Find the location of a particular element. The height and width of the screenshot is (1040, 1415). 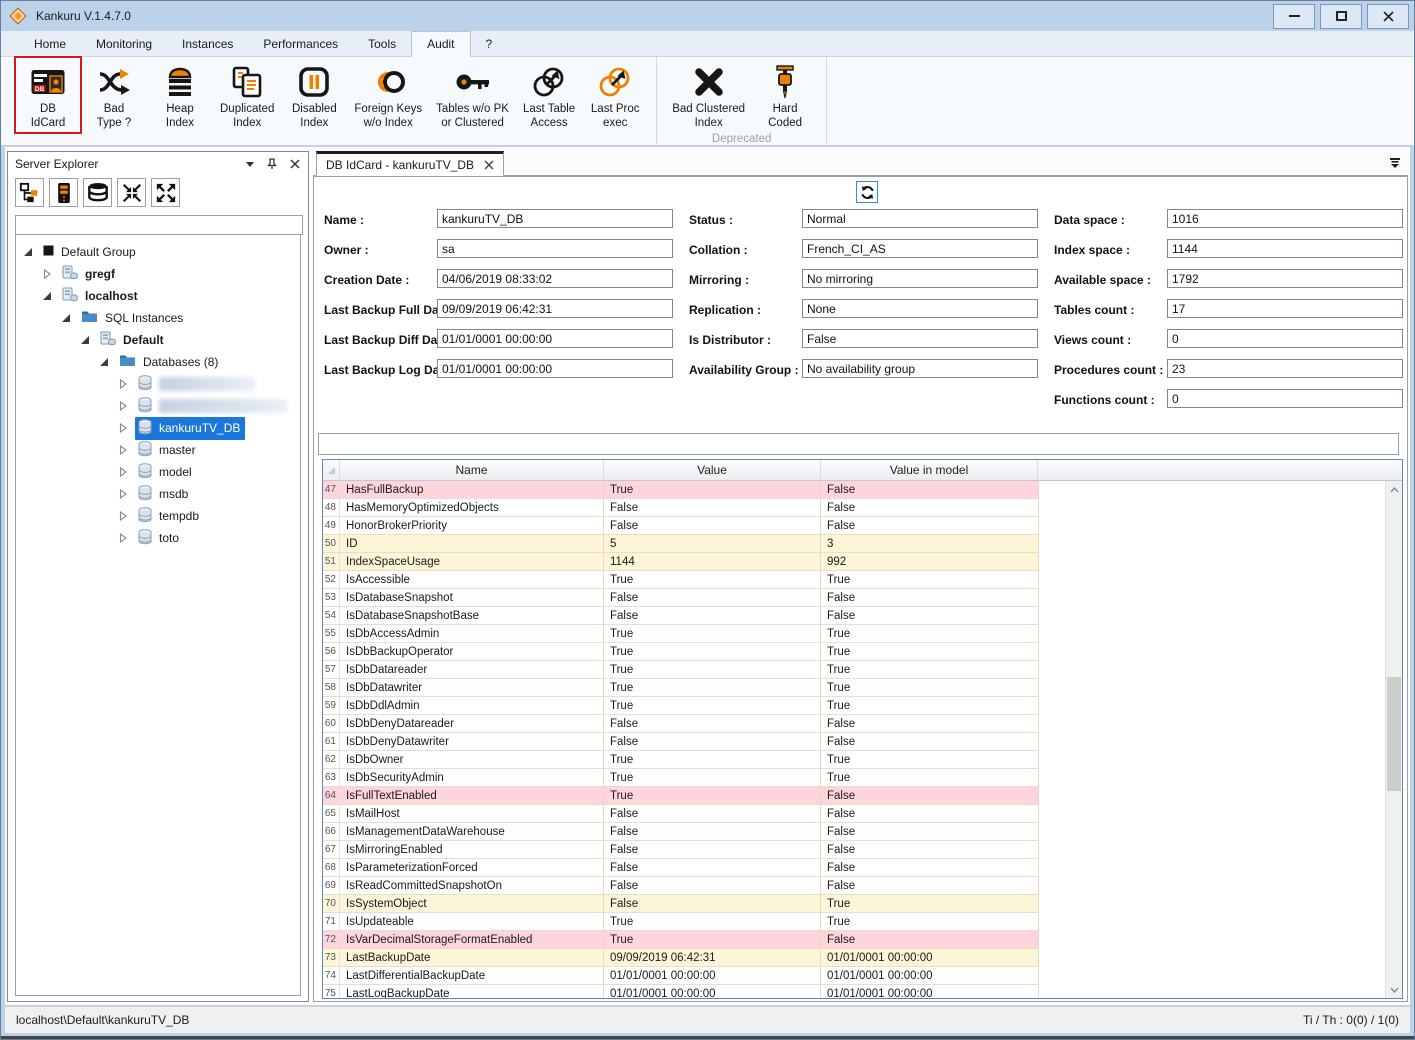

table-row: 66 IsManagementDataWarehouse False False is located at coordinates (681, 832).